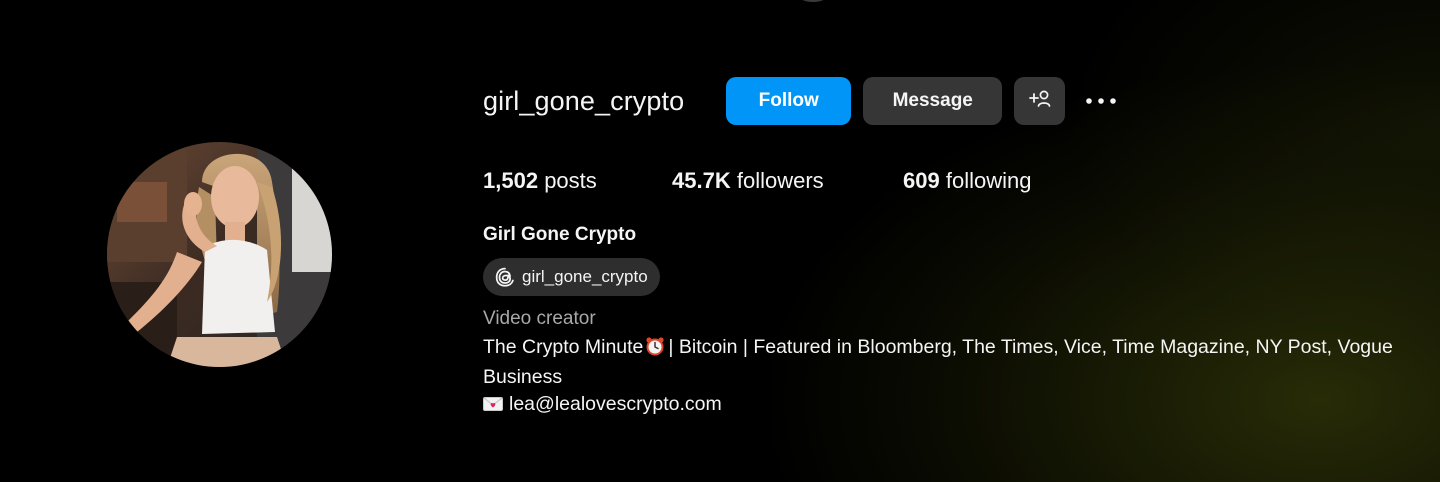 This screenshot has height=482, width=1440. I want to click on follow-button: Follow, so click(789, 101).